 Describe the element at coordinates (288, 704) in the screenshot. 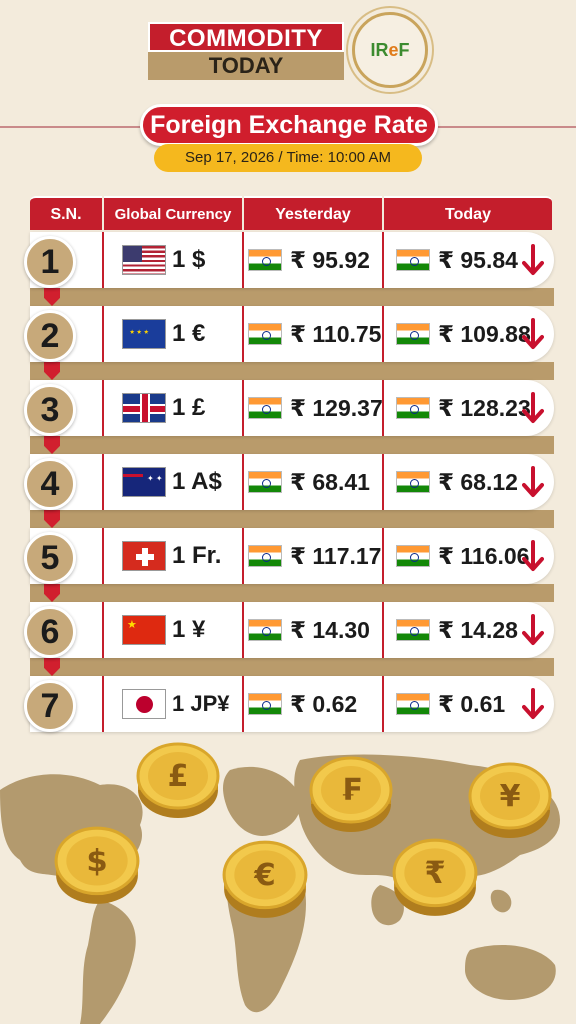

I see `table-row: 7 1 JP¥ ₹ 0.62 ₹ 0.61` at that location.